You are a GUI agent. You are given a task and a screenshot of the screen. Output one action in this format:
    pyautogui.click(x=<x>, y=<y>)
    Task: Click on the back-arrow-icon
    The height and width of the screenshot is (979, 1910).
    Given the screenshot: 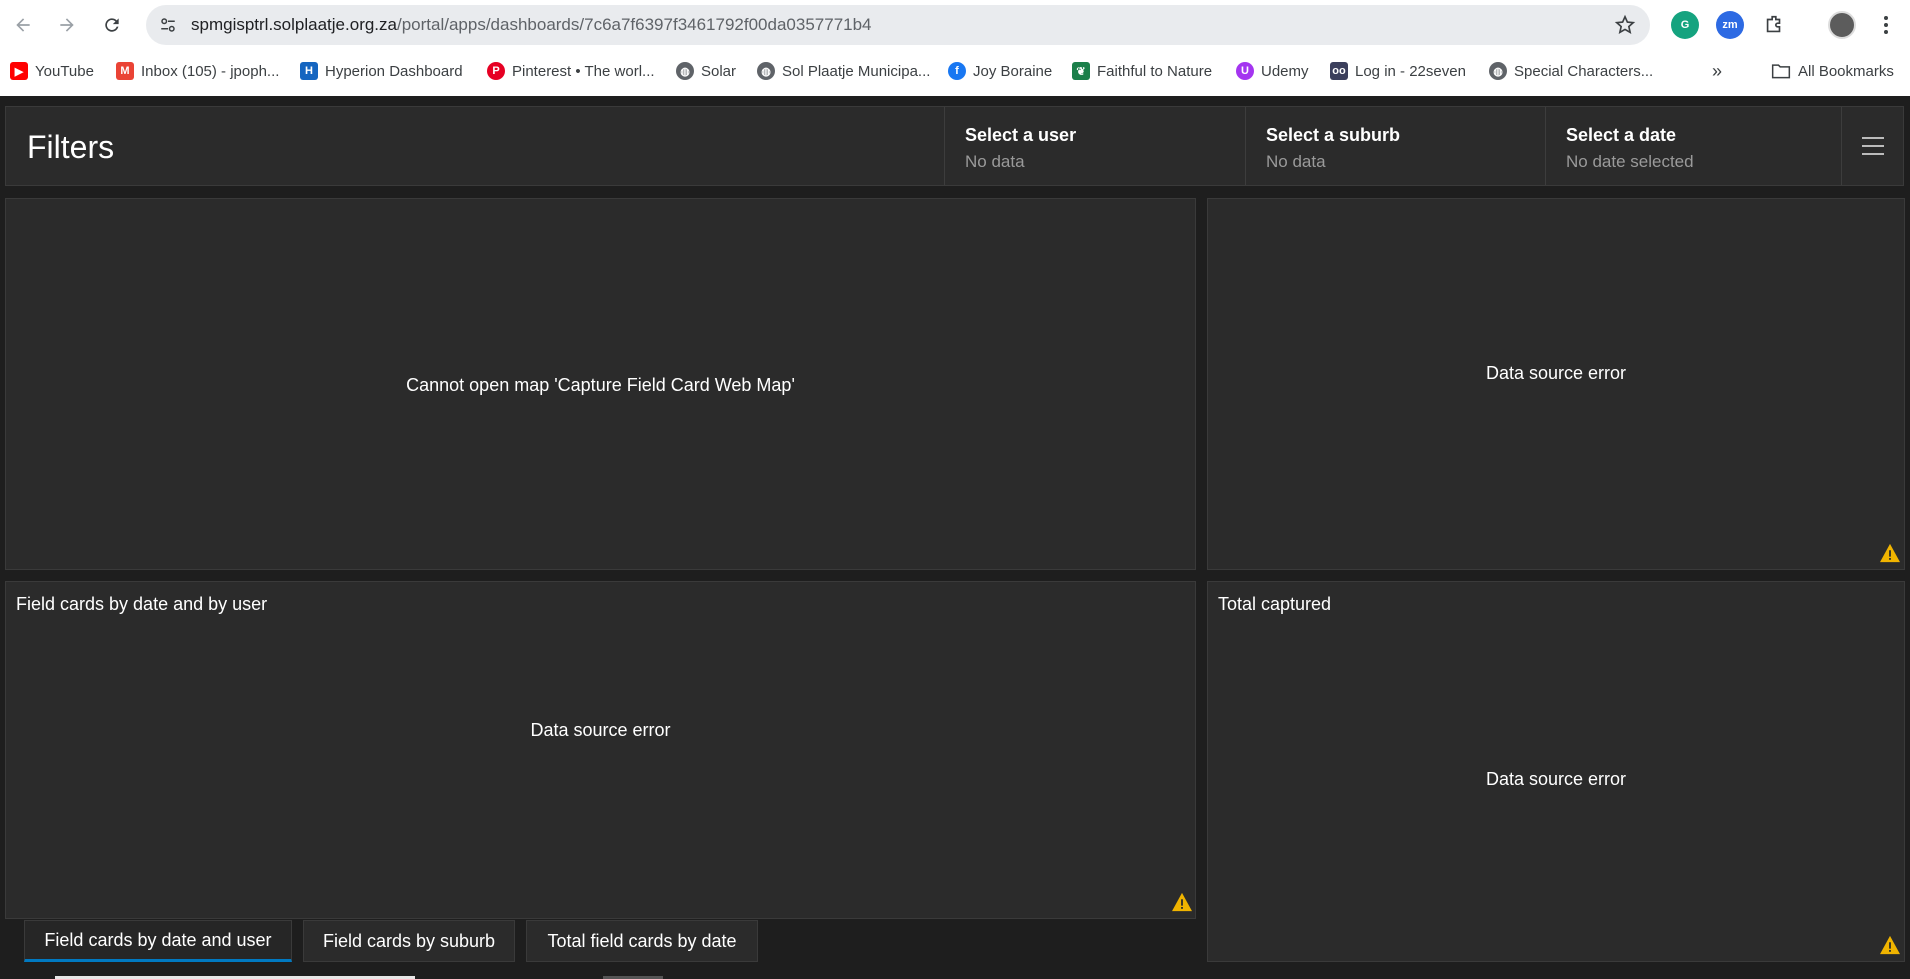 What is the action you would take?
    pyautogui.click(x=23, y=25)
    